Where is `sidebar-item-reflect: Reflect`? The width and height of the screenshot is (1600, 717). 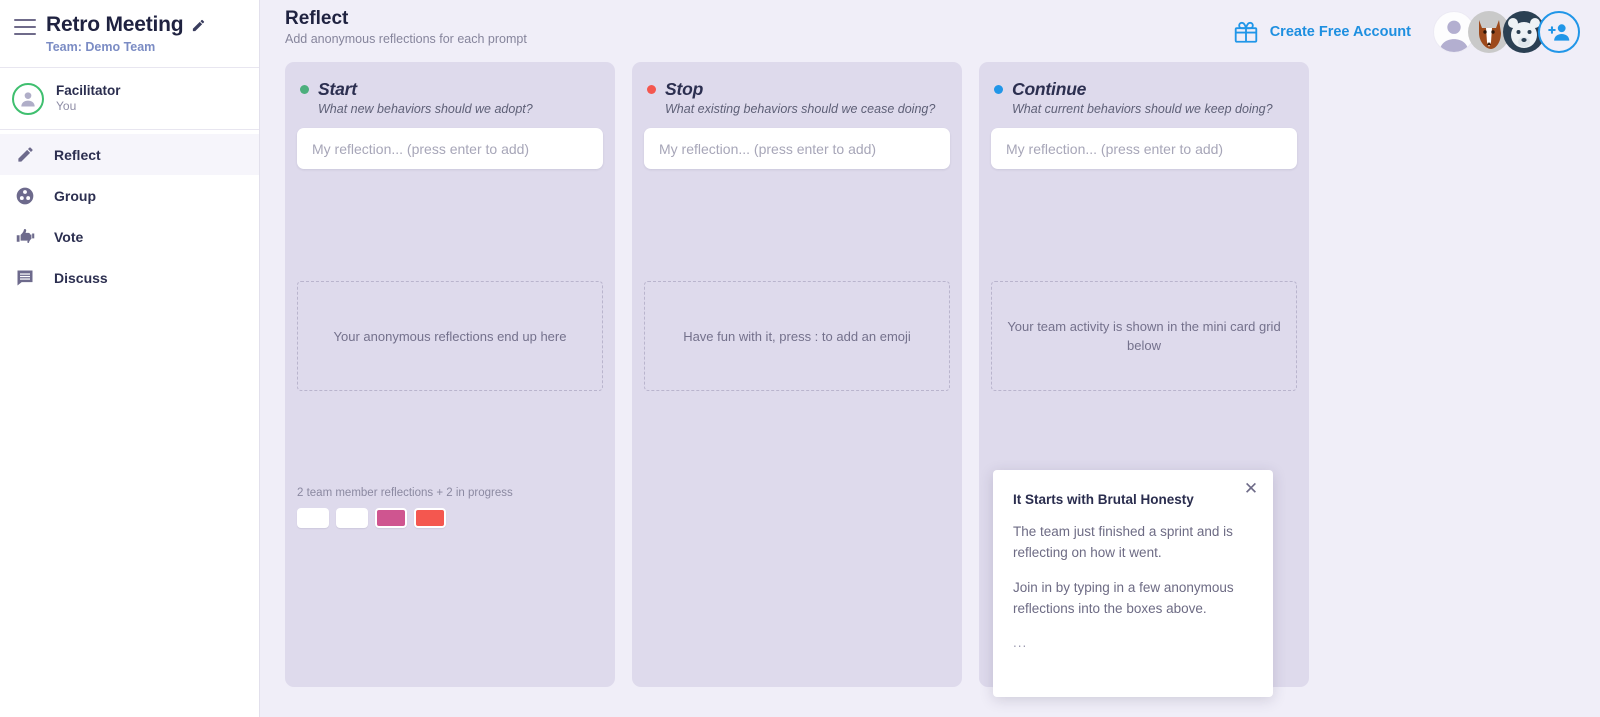
sidebar-item-reflect: Reflect is located at coordinates (129, 154).